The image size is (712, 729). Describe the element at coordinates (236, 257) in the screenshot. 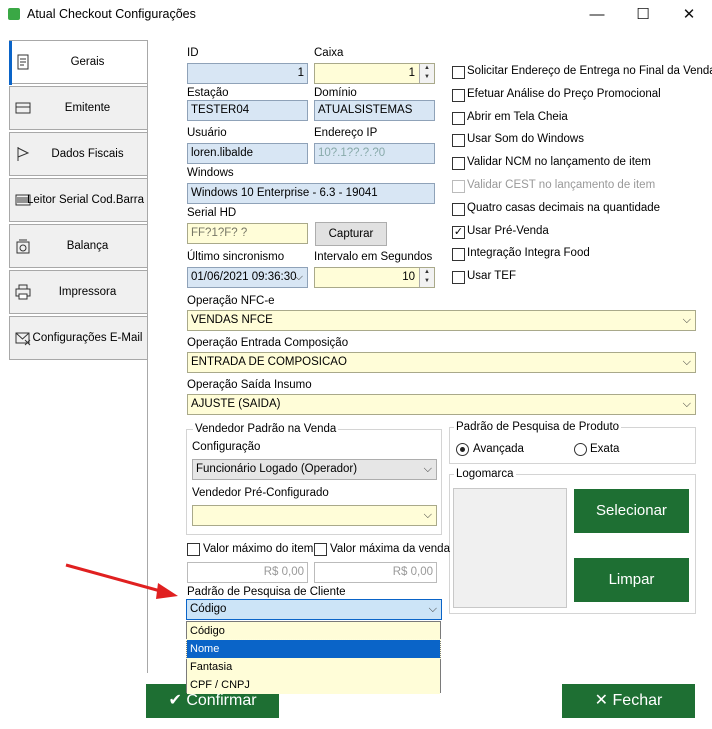

I see `ultimo-sincronismo-label: Último sincronismo` at that location.